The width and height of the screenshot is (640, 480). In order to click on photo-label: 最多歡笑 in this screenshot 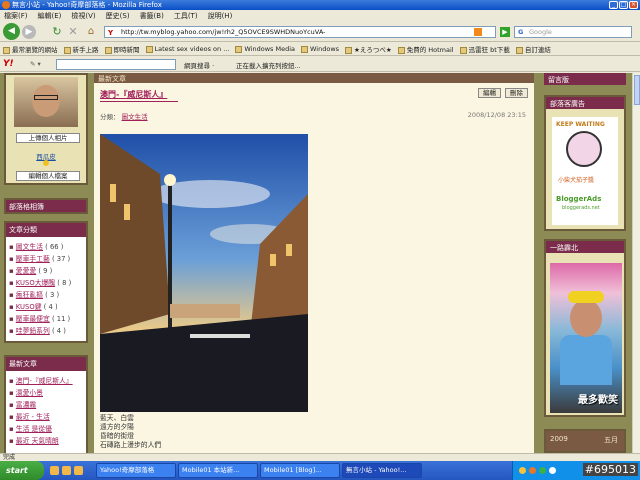, I will do `click(598, 400)`.